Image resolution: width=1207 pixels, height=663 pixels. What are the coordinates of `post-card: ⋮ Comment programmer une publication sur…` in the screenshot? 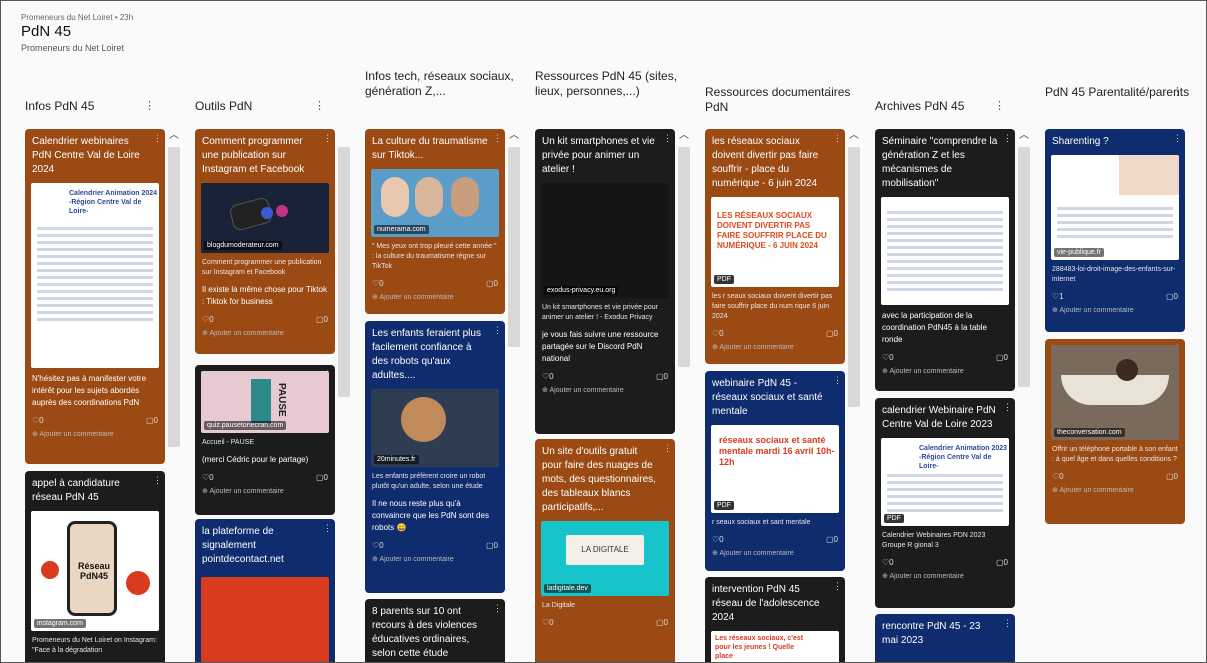 It's located at (265, 241).